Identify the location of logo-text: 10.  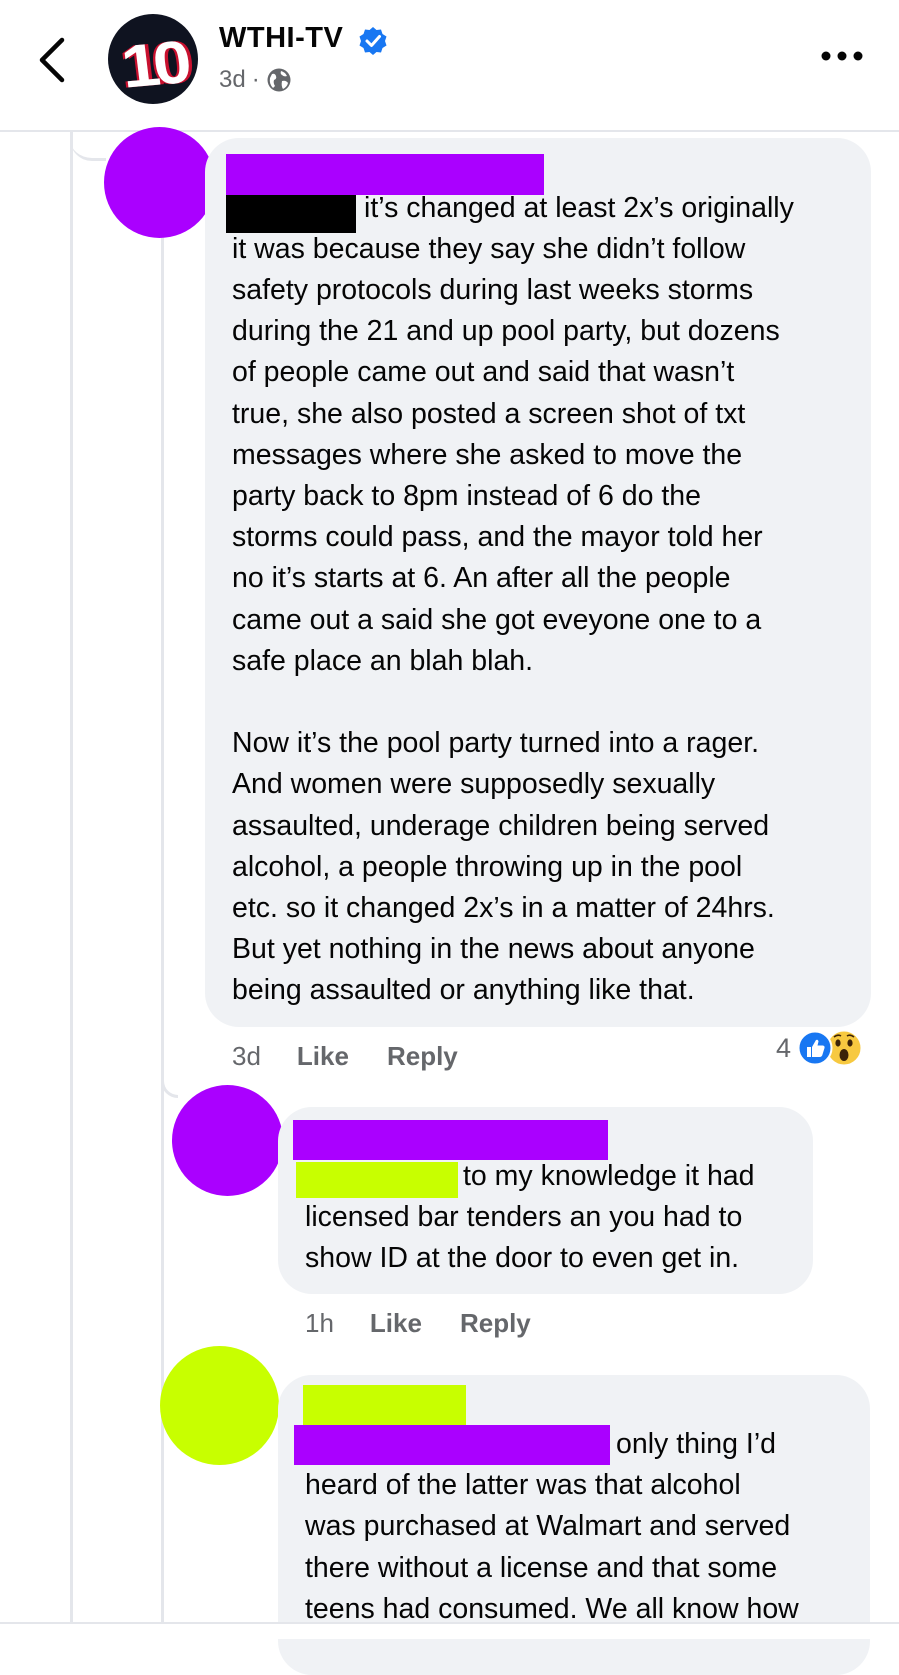
(153, 64).